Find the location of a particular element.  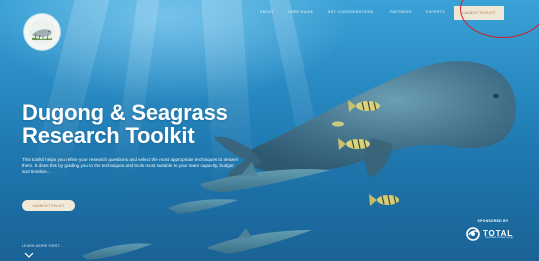

page-title: Dugong & Seagrass Research Toolkit is located at coordinates (125, 124).